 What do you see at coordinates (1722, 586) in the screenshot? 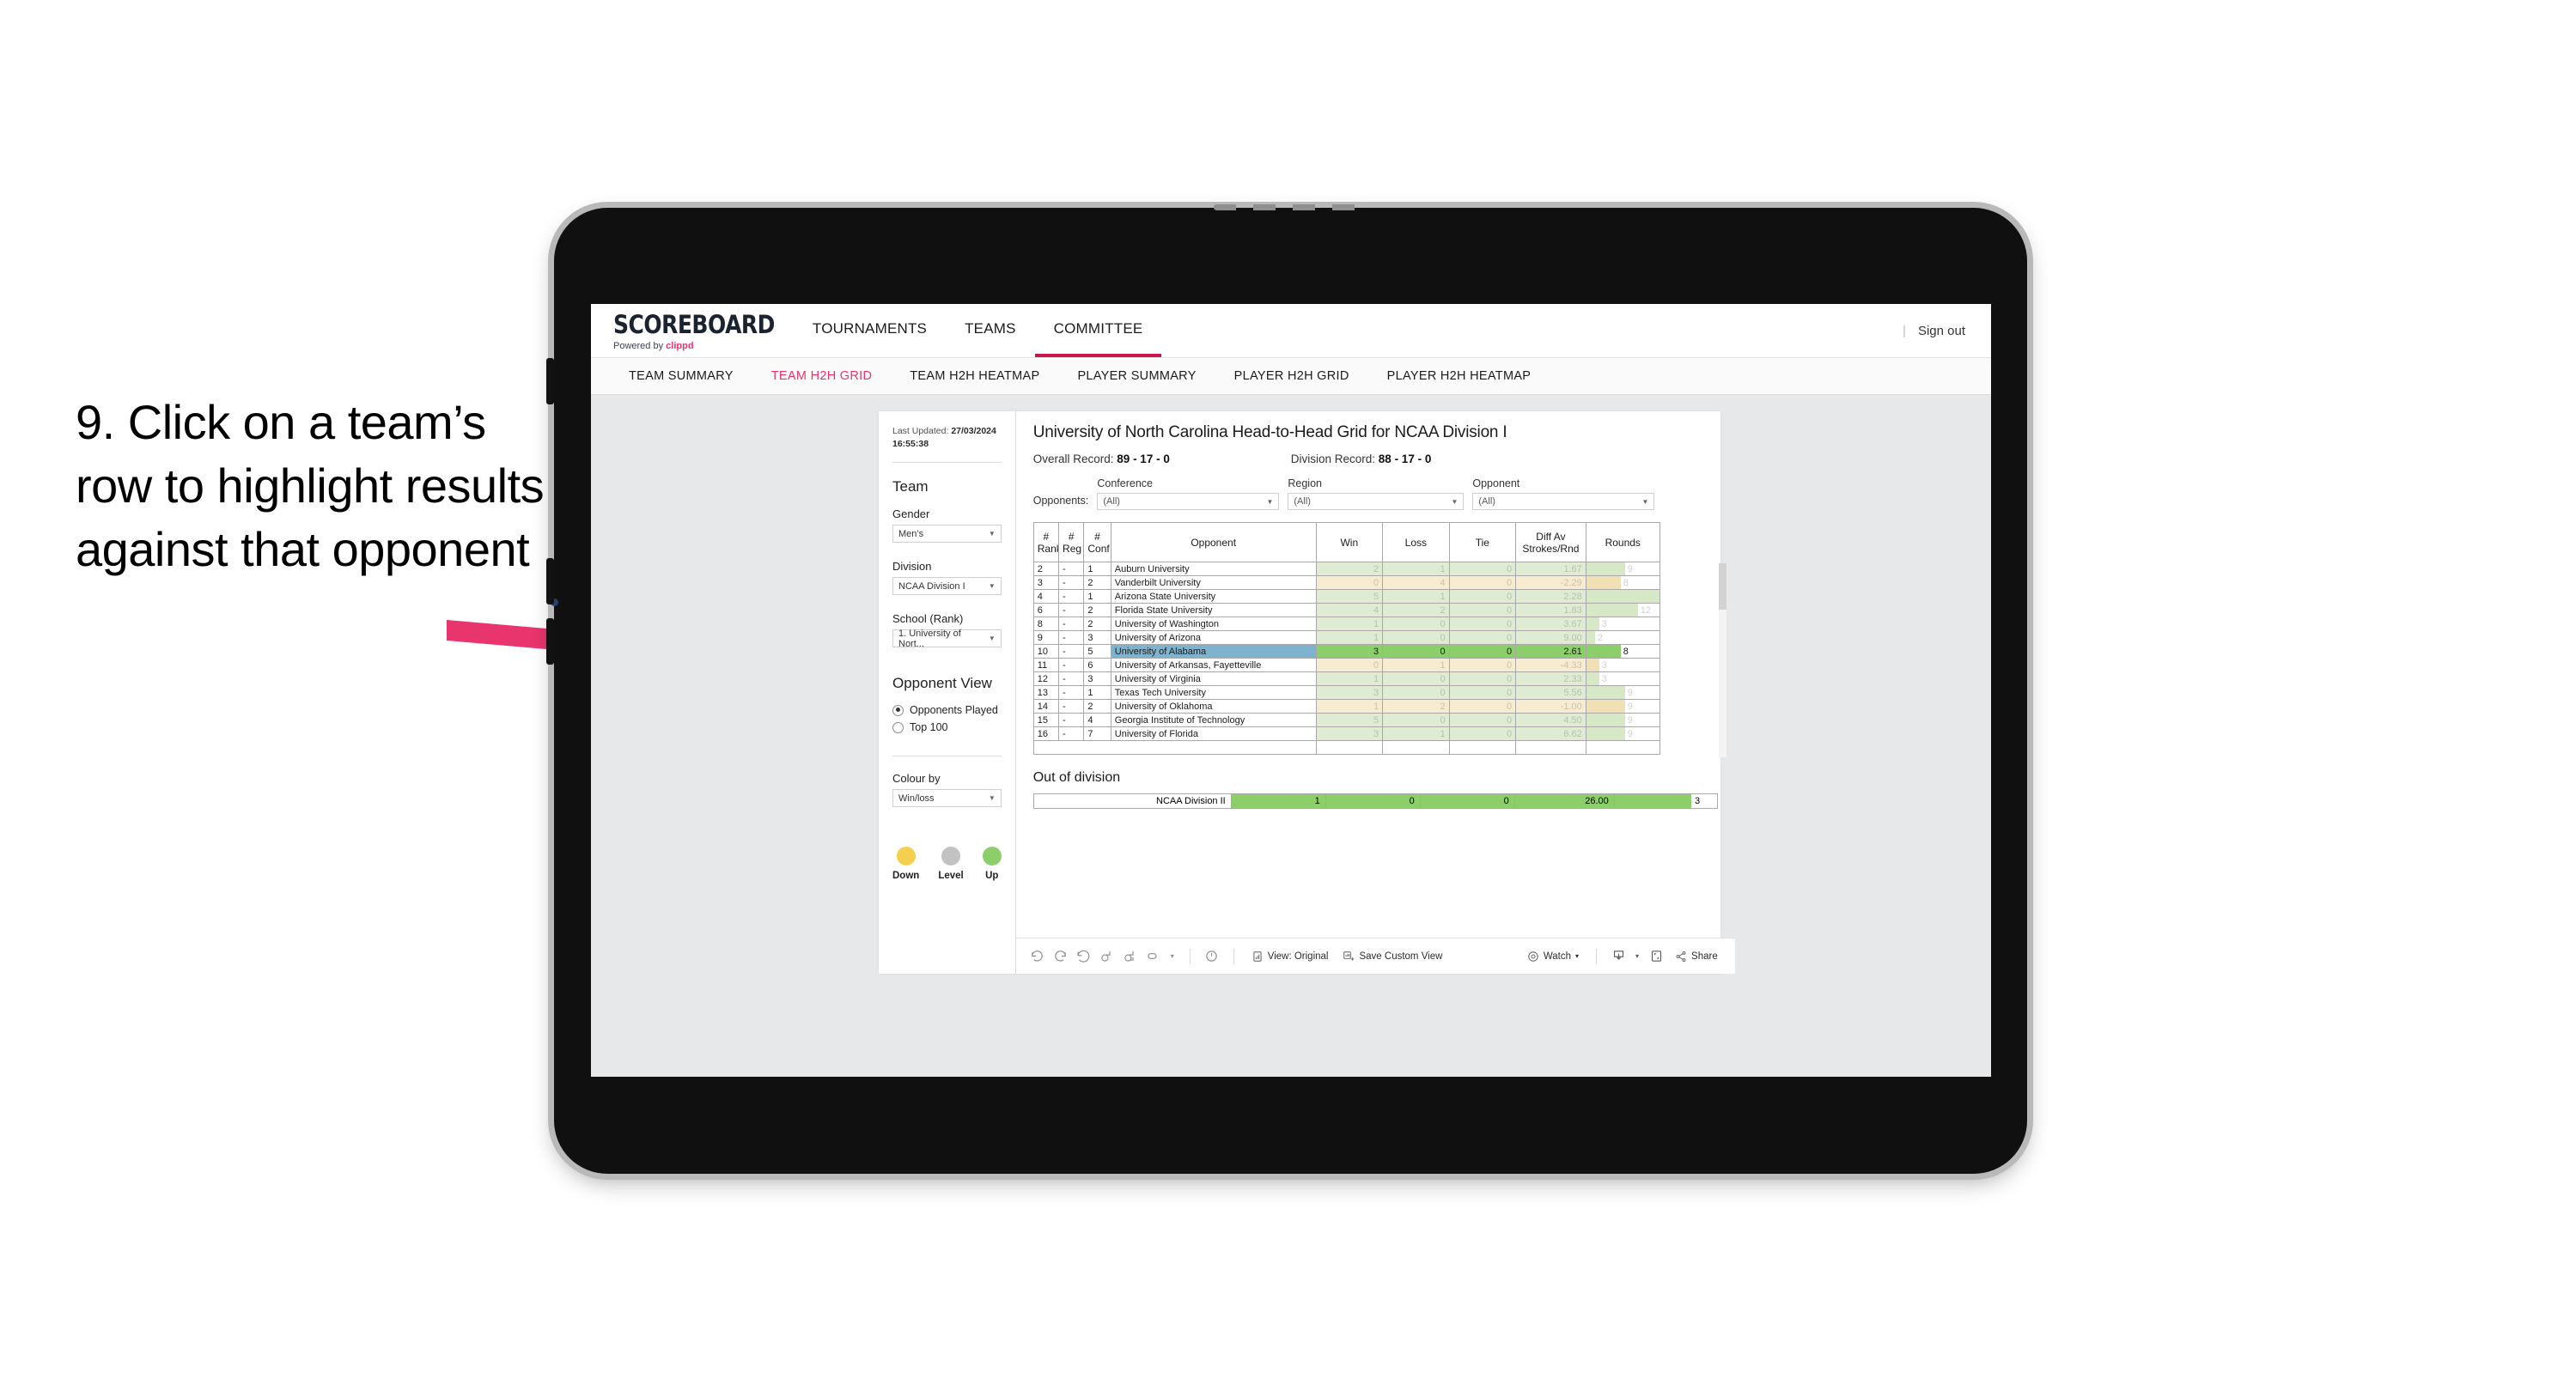
I see `scrollbar-thumb` at bounding box center [1722, 586].